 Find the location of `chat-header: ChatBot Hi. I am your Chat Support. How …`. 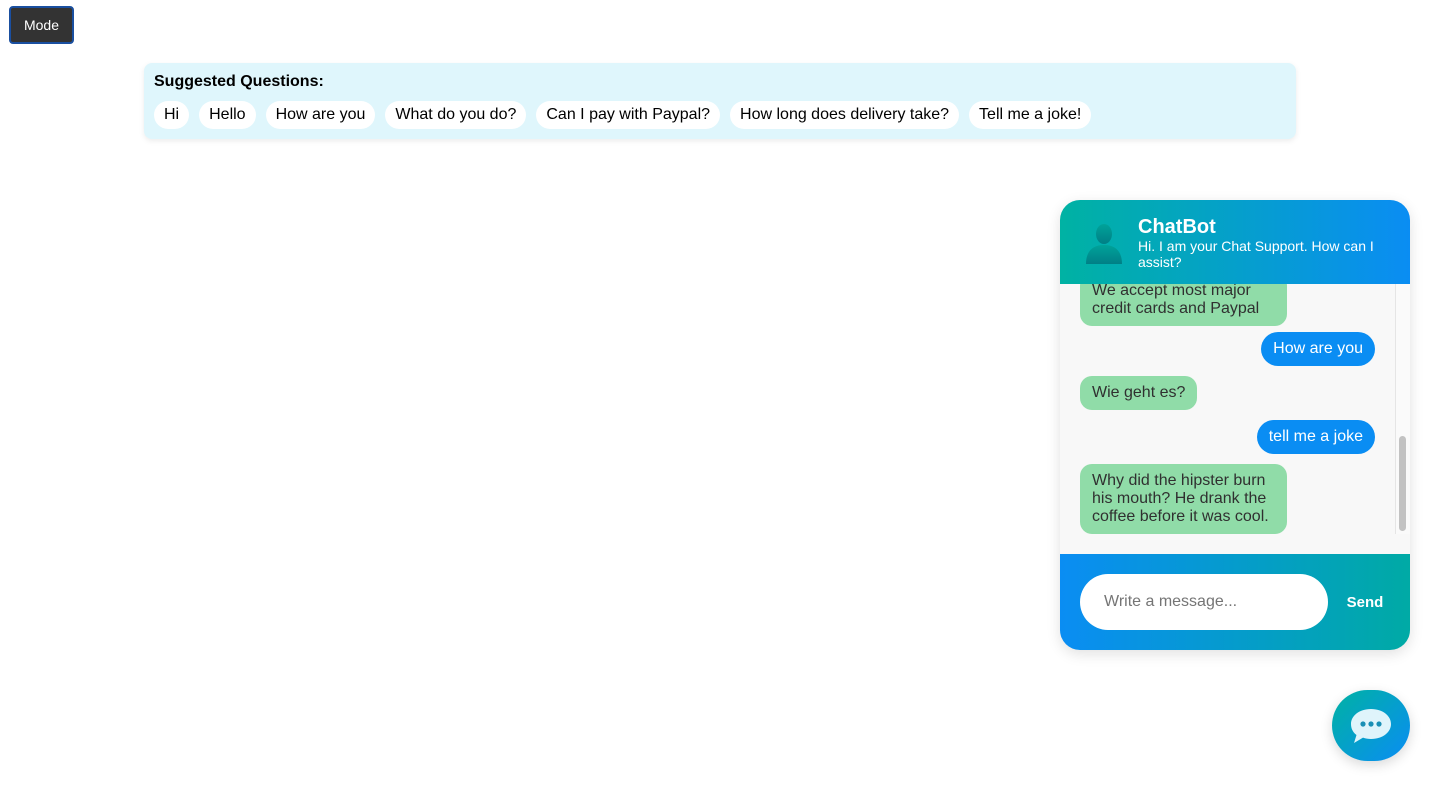

chat-header: ChatBot Hi. I am your Chat Support. How … is located at coordinates (1235, 242).